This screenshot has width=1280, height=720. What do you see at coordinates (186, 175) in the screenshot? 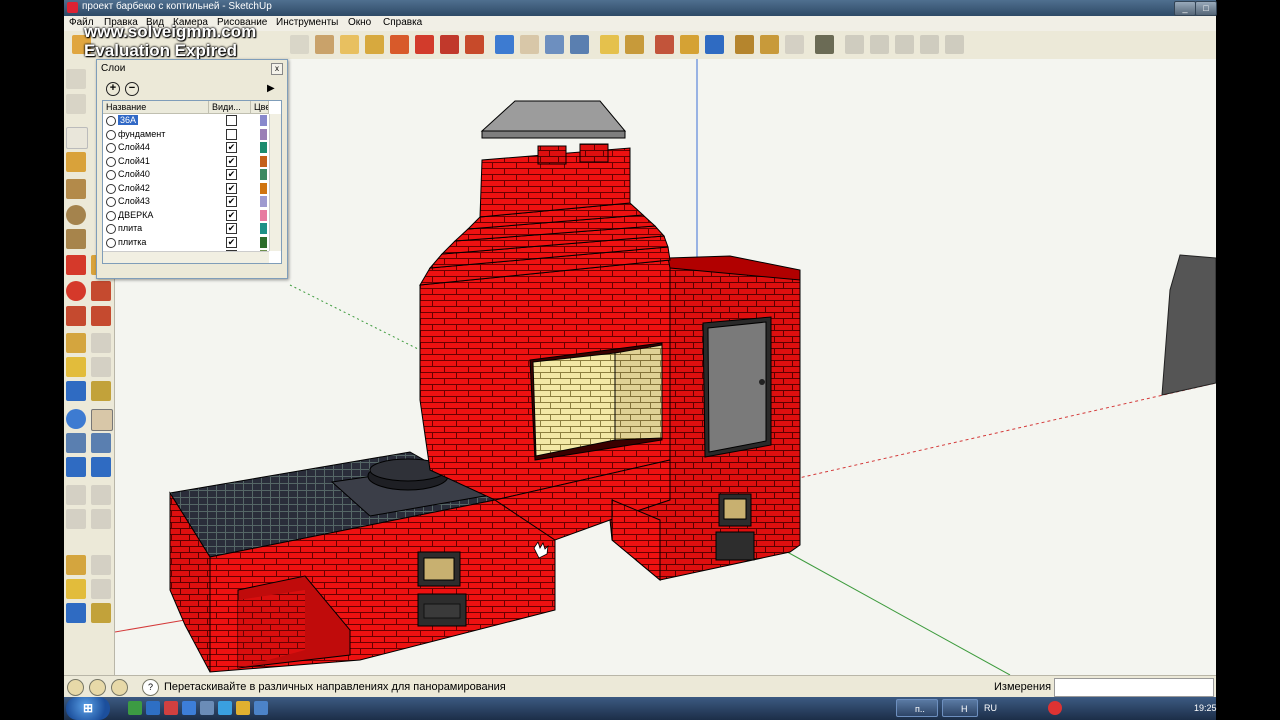
I see `layer-row: Слой40 ✔` at bounding box center [186, 175].